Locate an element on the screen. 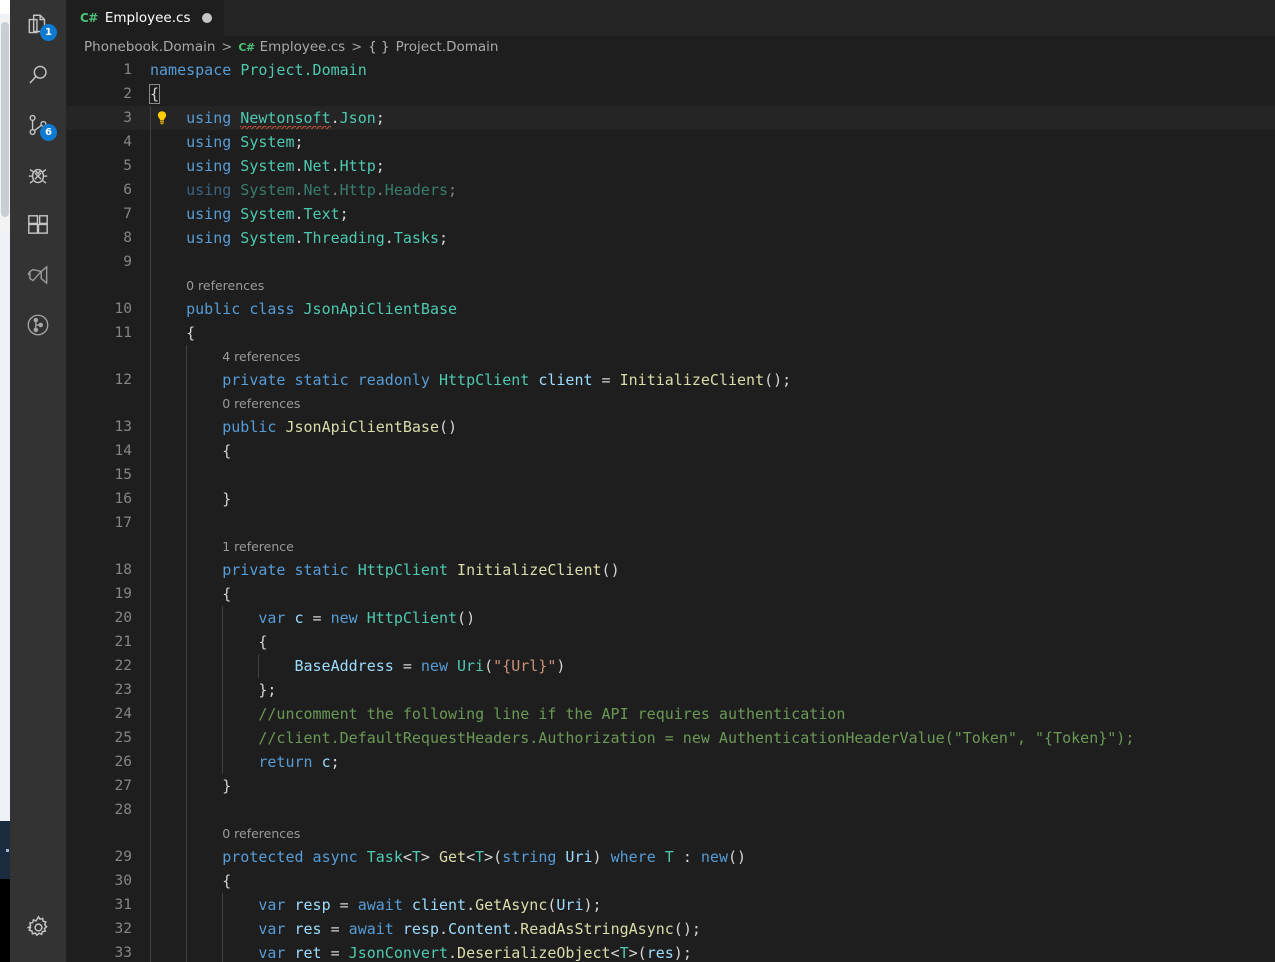 This screenshot has width=1275, height=962. sidebar-item-run-and-debug is located at coordinates (38, 175).